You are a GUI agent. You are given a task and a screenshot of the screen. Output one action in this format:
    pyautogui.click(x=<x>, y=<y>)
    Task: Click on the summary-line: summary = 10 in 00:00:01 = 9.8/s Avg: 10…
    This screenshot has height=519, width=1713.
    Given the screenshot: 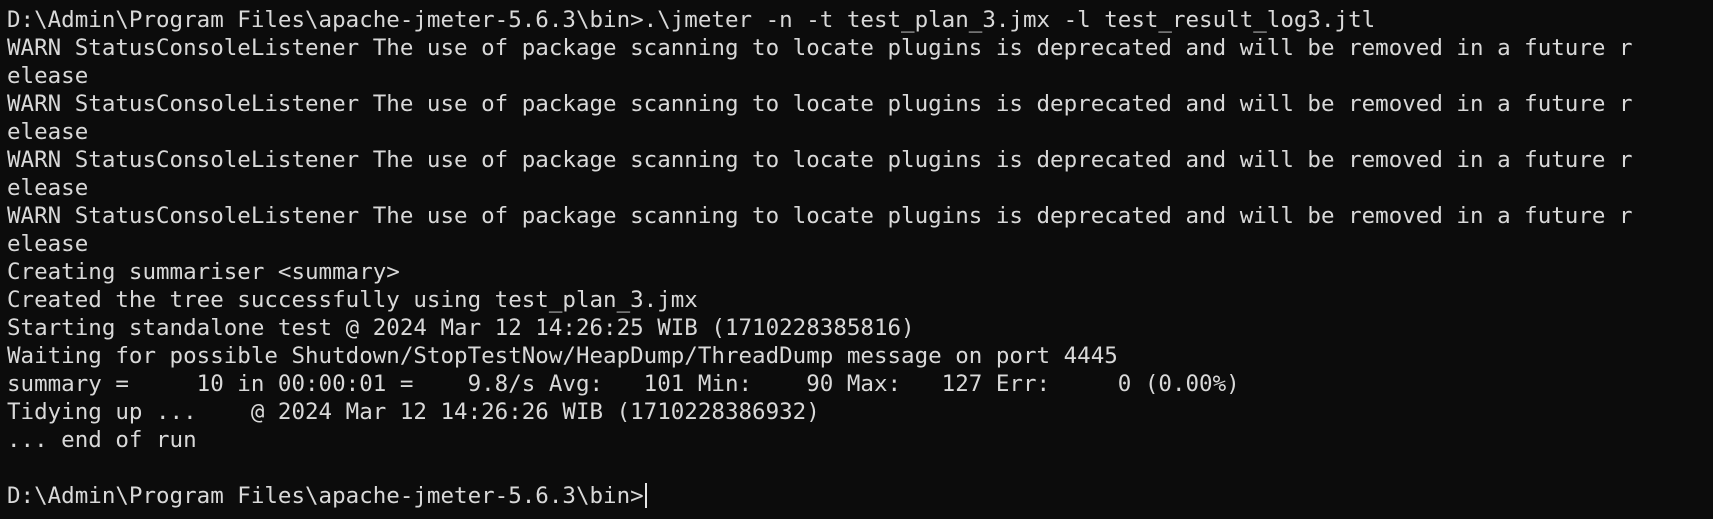 What is the action you would take?
    pyautogui.click(x=623, y=384)
    